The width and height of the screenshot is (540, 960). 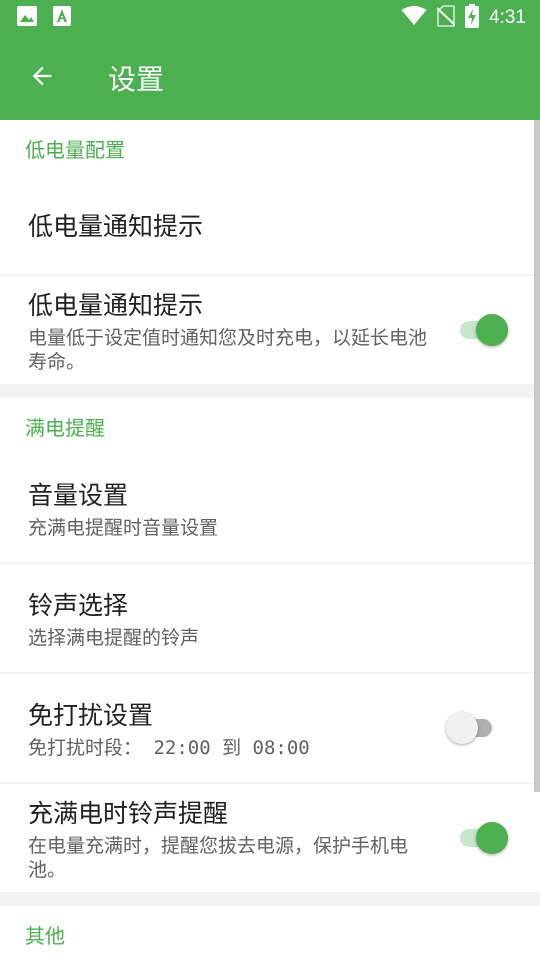 What do you see at coordinates (472, 18) in the screenshot?
I see `battery-charging-icon` at bounding box center [472, 18].